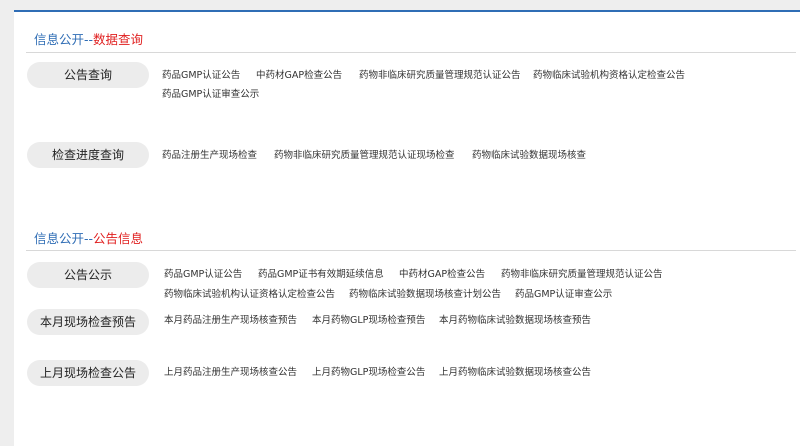 This screenshot has height=446, width=800. Describe the element at coordinates (88, 322) in the screenshot. I see `category-this-month-preview: 本月现场检查预告` at that location.